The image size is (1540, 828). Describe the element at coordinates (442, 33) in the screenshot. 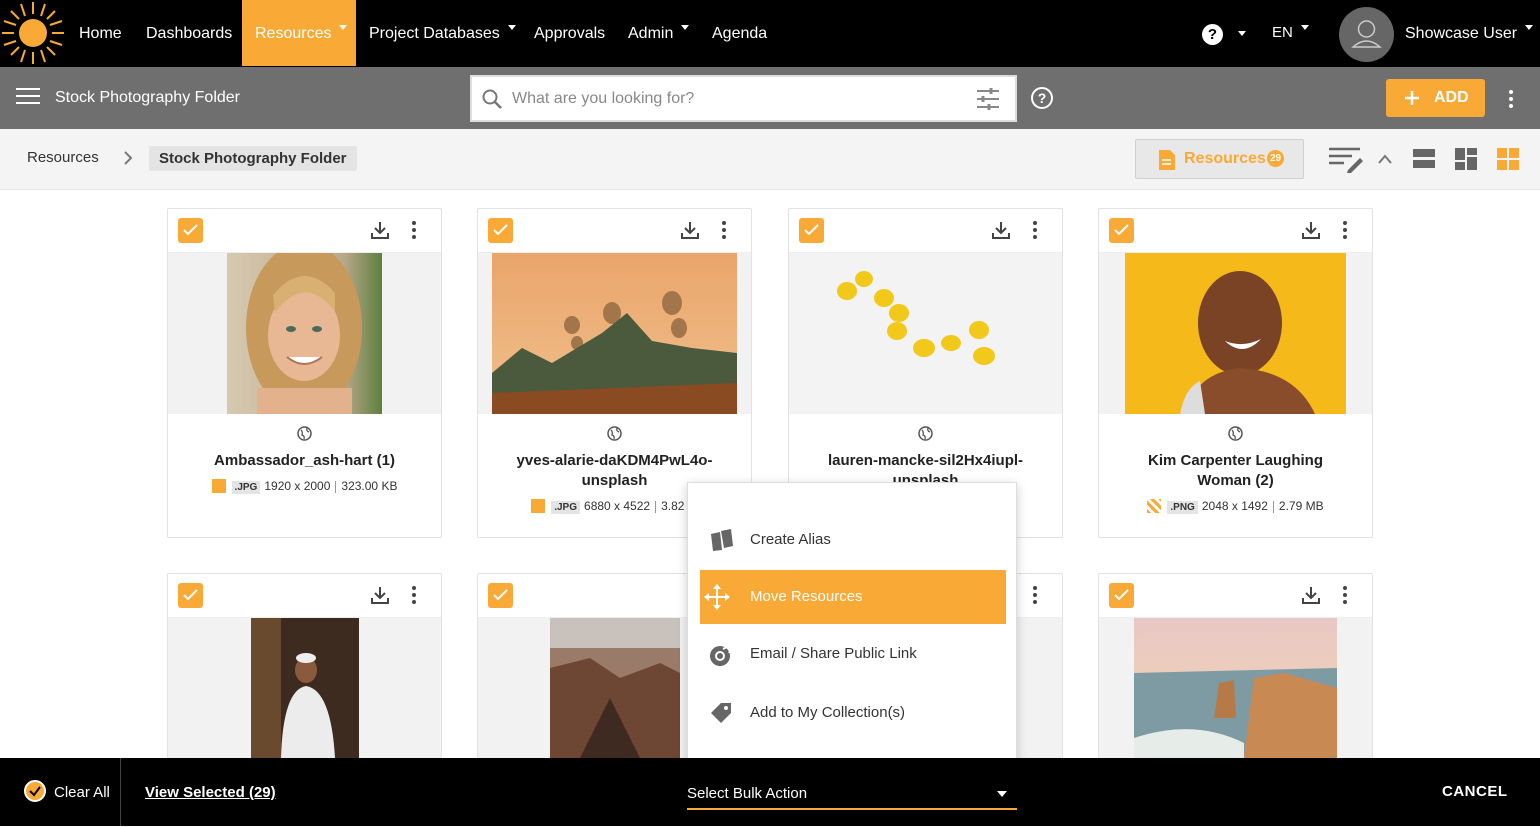

I see `nav-project-databases: Project Databases` at that location.